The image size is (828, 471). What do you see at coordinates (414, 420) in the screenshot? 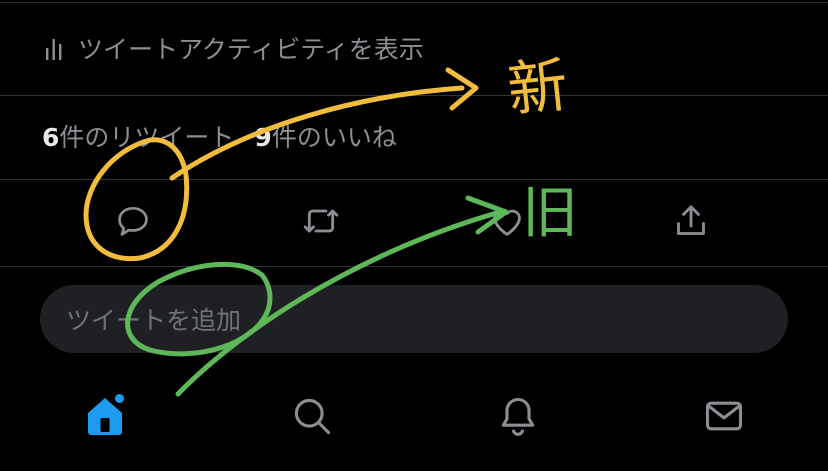
I see `bottom-tab-bar` at bounding box center [414, 420].